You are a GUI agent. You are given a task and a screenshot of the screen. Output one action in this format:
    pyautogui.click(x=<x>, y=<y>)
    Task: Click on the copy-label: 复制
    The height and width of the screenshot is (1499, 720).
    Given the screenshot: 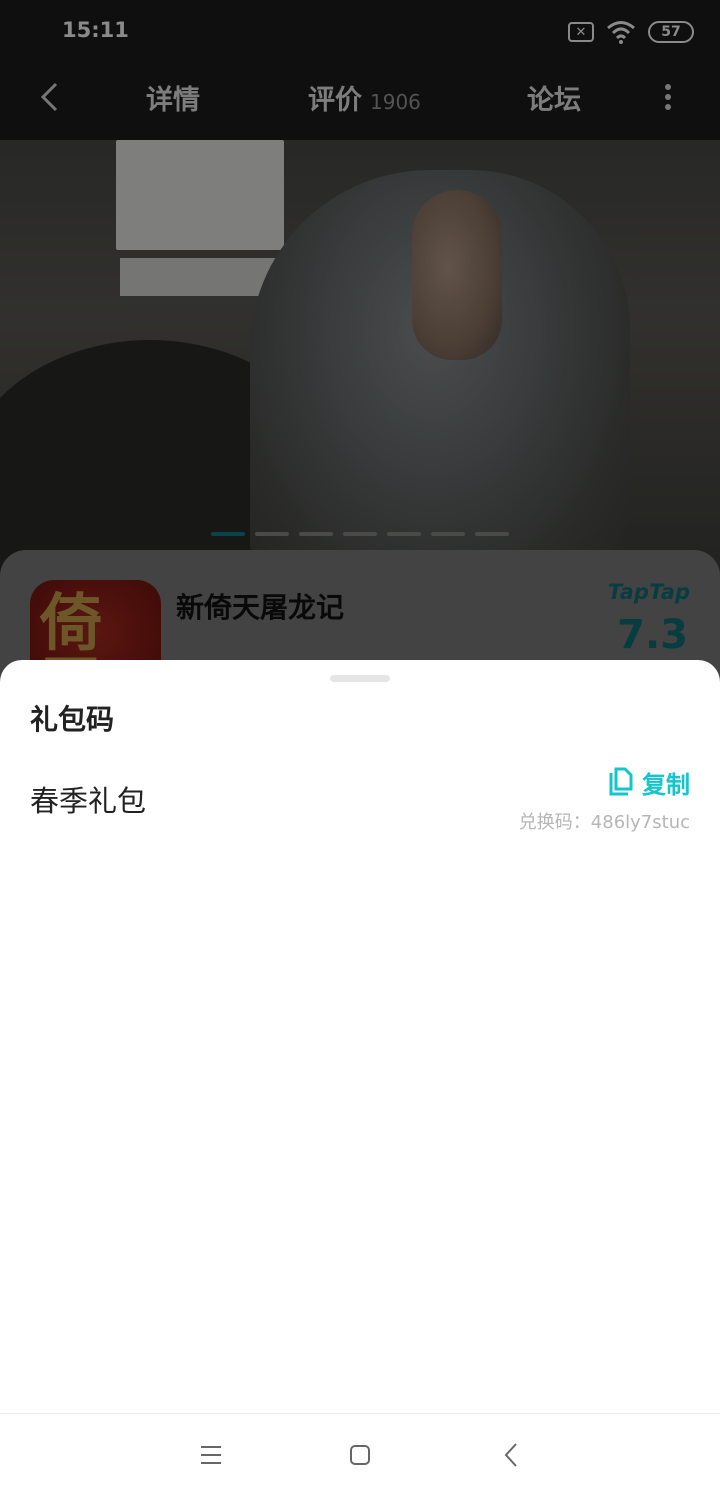 What is the action you would take?
    pyautogui.click(x=666, y=784)
    